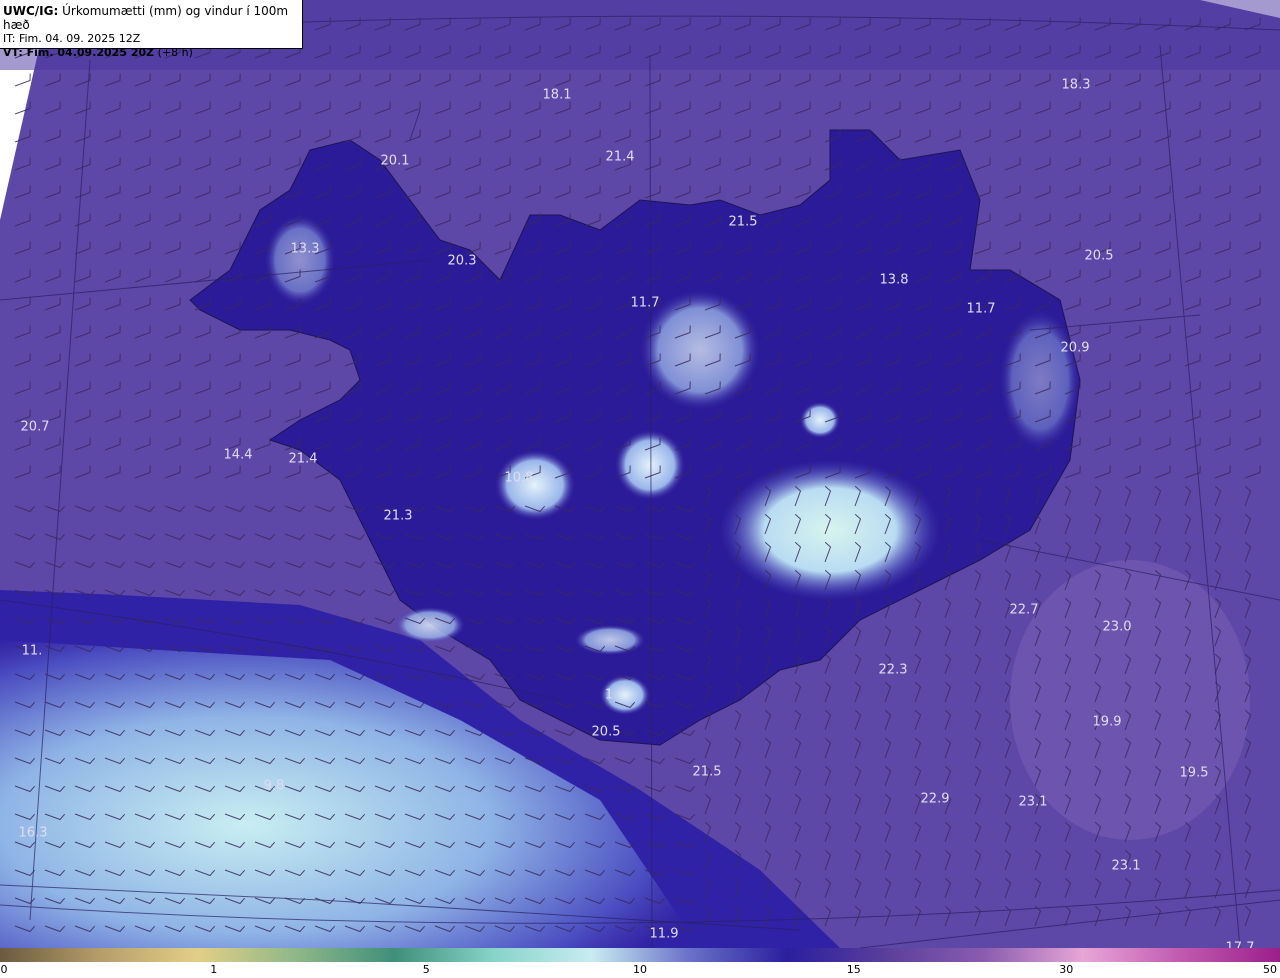  Describe the element at coordinates (33, 833) in the screenshot. I see `value-label: 16.3` at that location.